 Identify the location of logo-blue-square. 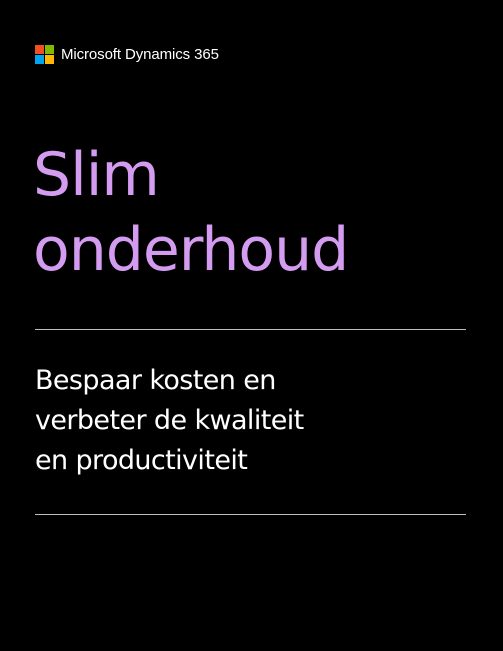
(39, 59).